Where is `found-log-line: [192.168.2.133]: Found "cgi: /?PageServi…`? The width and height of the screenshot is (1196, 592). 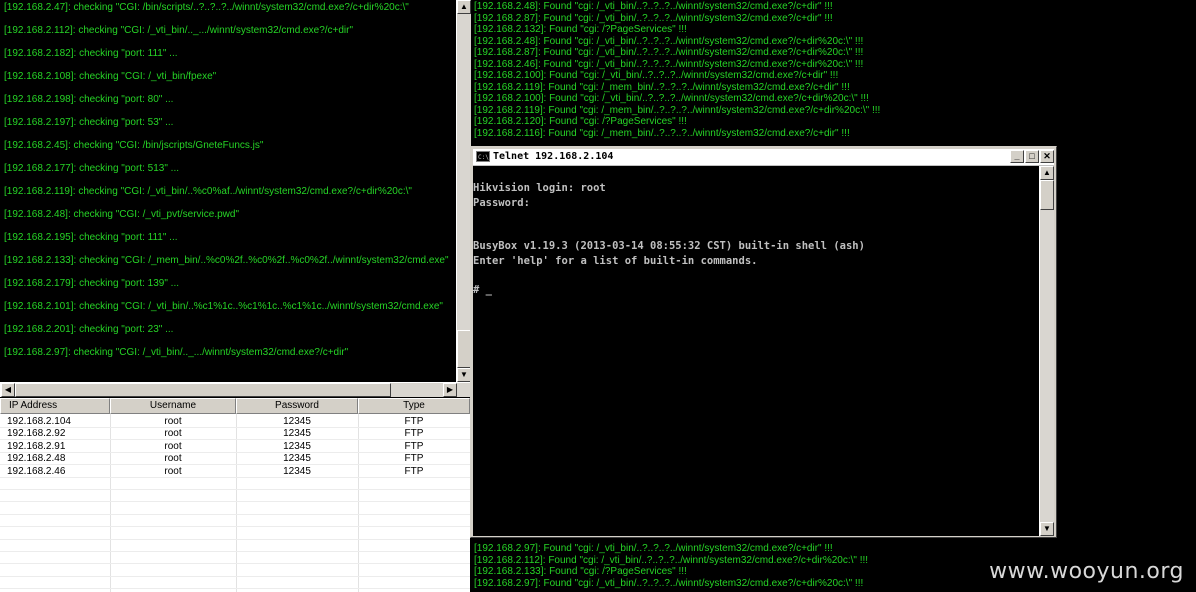 found-log-line: [192.168.2.133]: Found "cgi: /?PageServi… is located at coordinates (580, 571).